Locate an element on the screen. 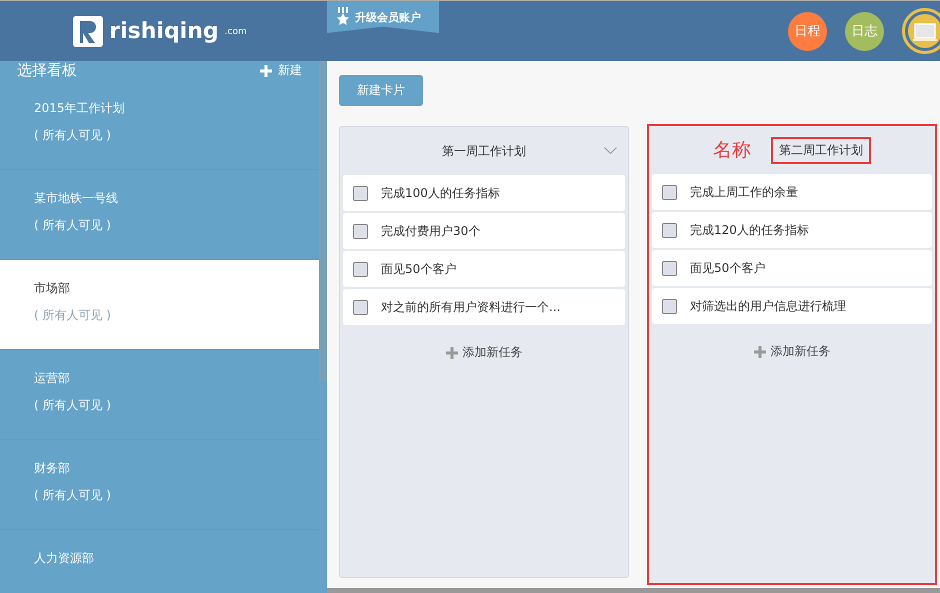 This screenshot has width=940, height=593. logo-icon is located at coordinates (88, 31).